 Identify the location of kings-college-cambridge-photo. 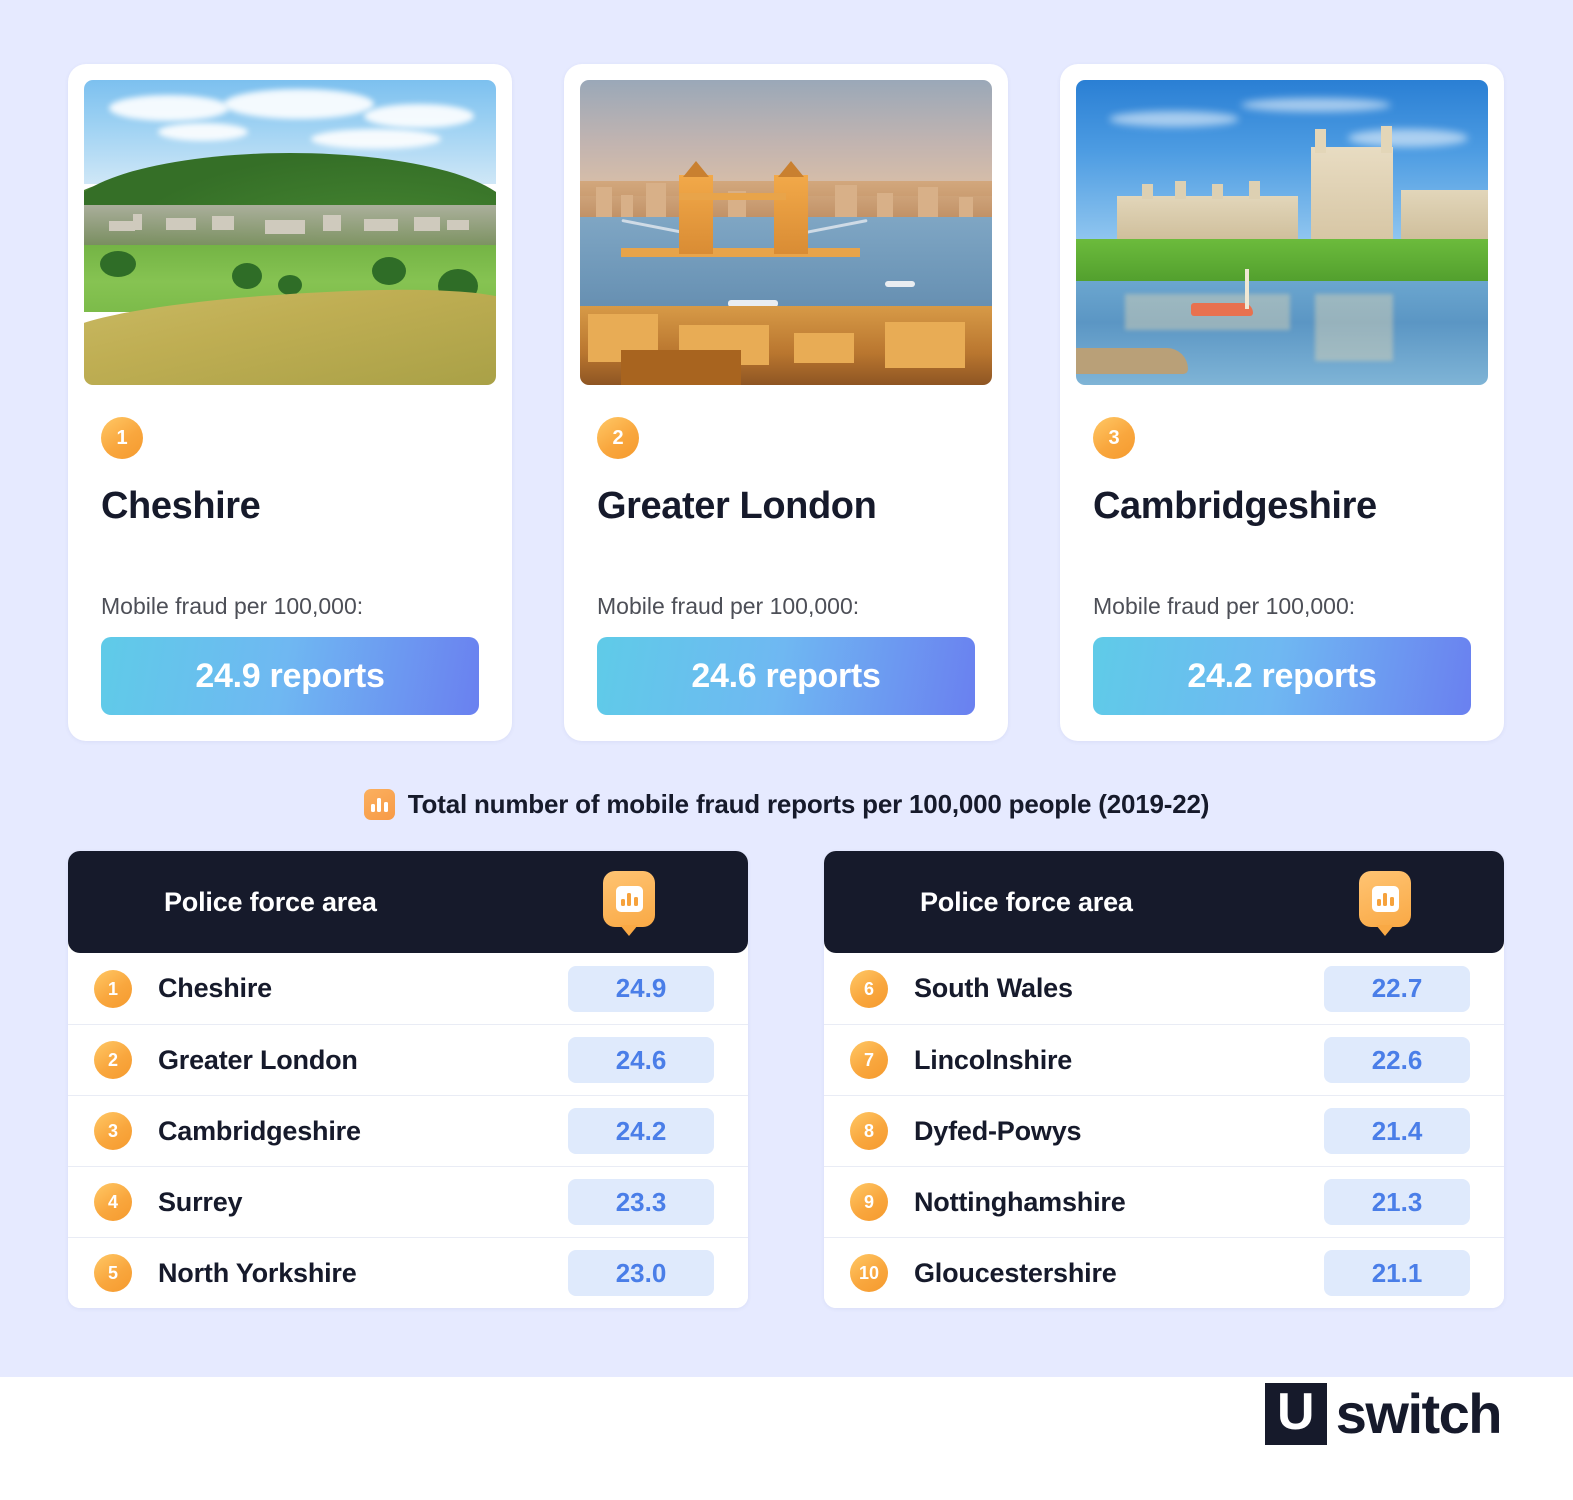
(1282, 232).